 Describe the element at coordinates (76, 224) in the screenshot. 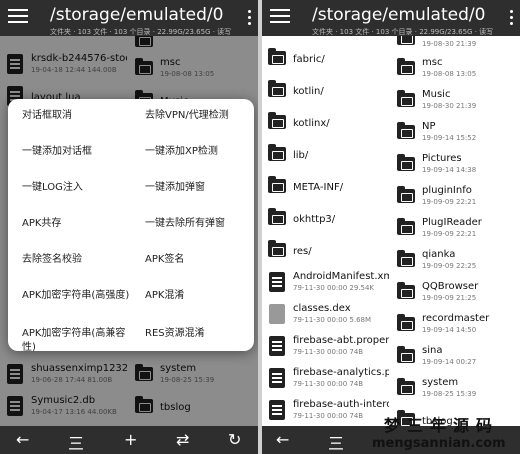

I see `dialog-option: APK共存` at that location.